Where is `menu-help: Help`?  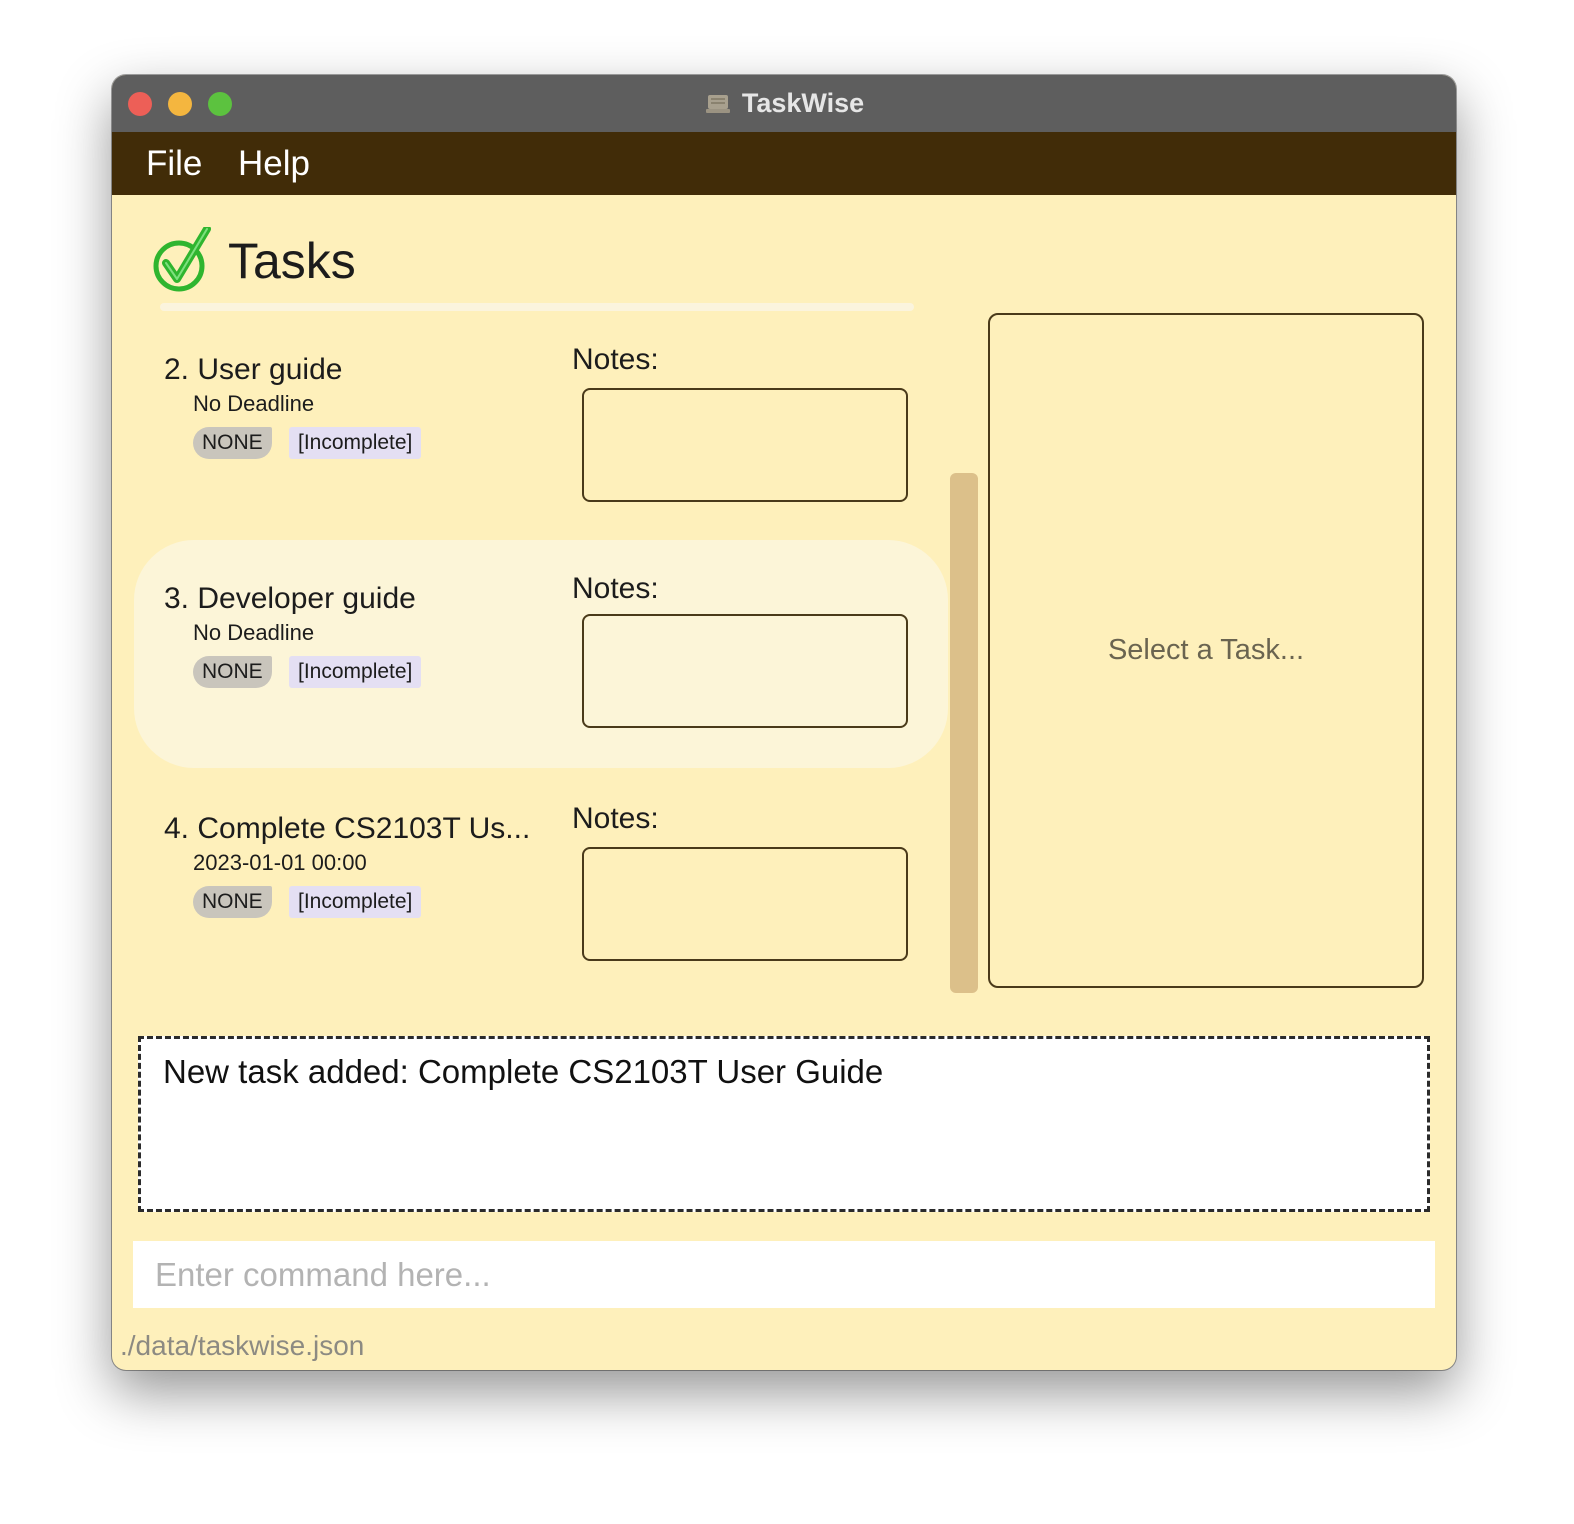 menu-help: Help is located at coordinates (274, 164).